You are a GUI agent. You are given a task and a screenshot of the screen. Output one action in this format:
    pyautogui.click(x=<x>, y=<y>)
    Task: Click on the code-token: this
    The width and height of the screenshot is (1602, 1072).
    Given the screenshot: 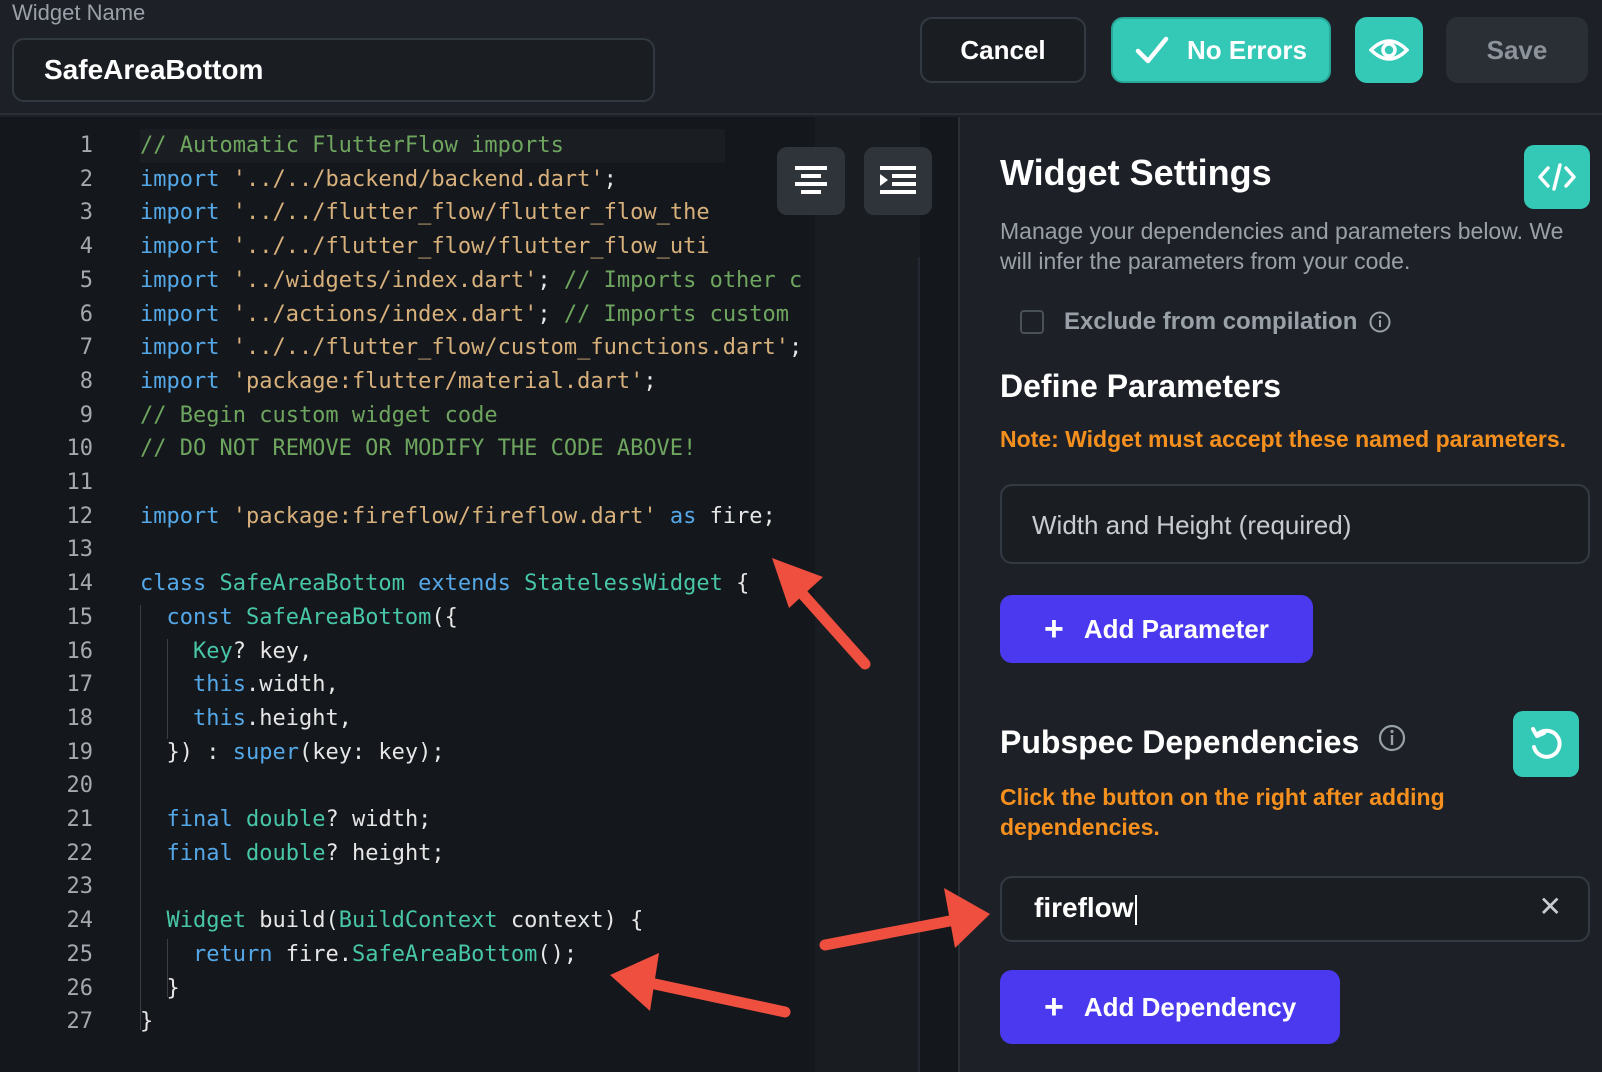 What is the action you would take?
    pyautogui.click(x=219, y=718)
    